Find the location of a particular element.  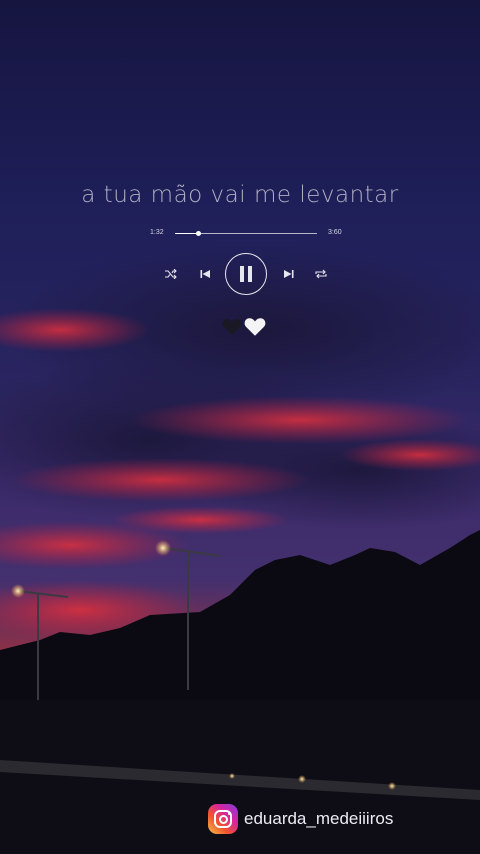

shuffle-button is located at coordinates (171, 274).